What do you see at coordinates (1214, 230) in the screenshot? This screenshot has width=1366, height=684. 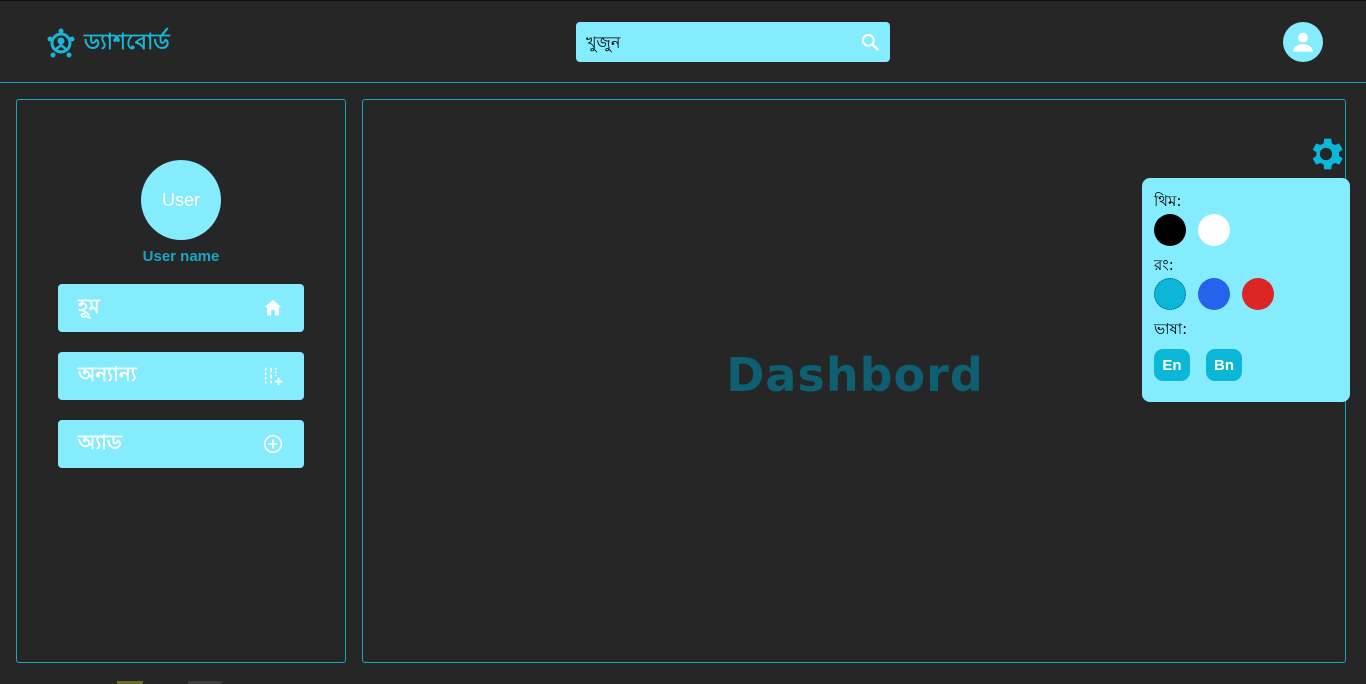 I see `theme-swatch-light` at bounding box center [1214, 230].